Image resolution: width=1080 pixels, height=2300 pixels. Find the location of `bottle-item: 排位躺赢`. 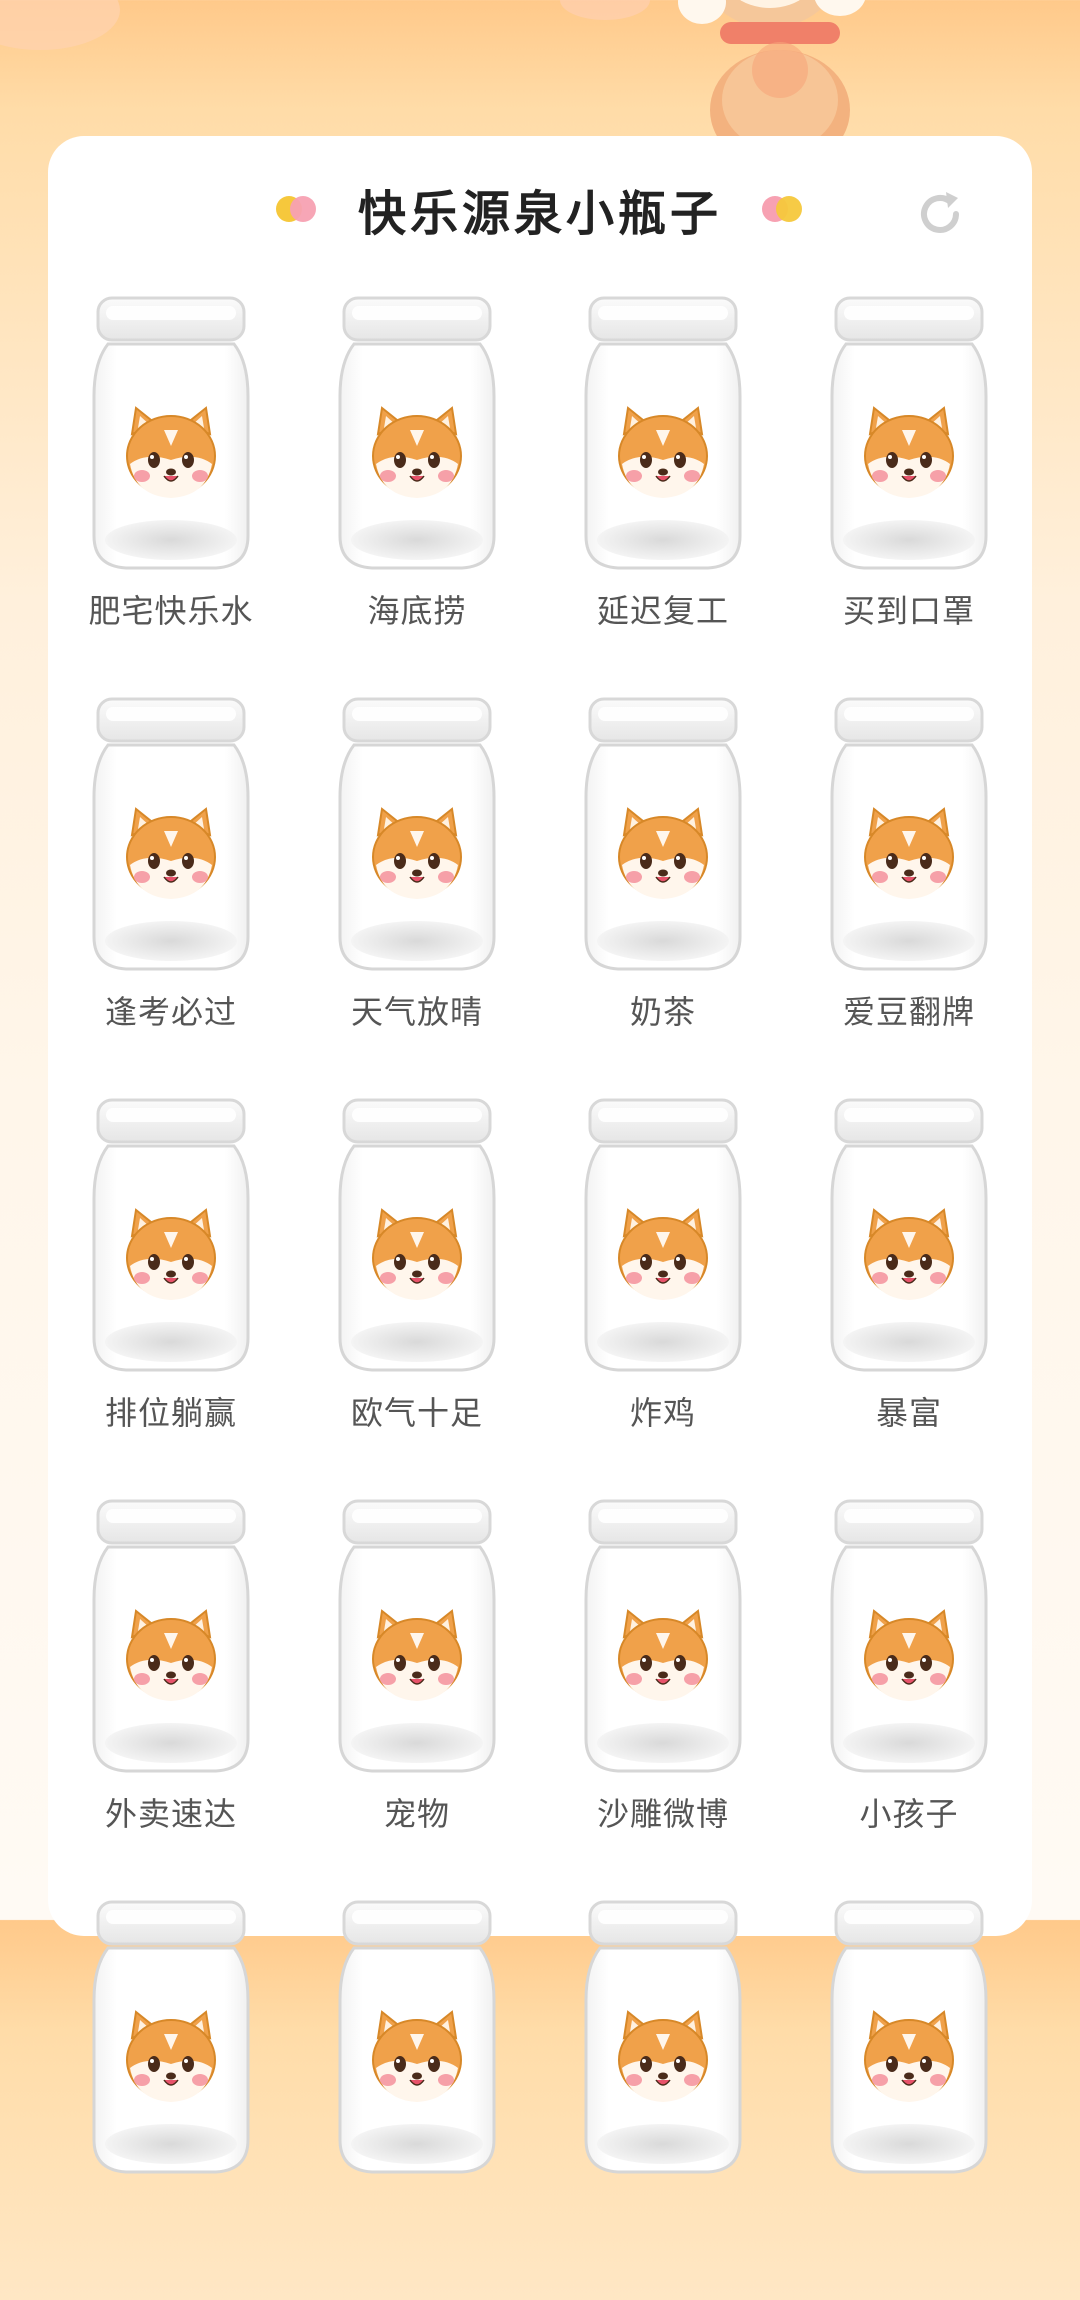

bottle-item: 排位躺赢 is located at coordinates (171, 1298).